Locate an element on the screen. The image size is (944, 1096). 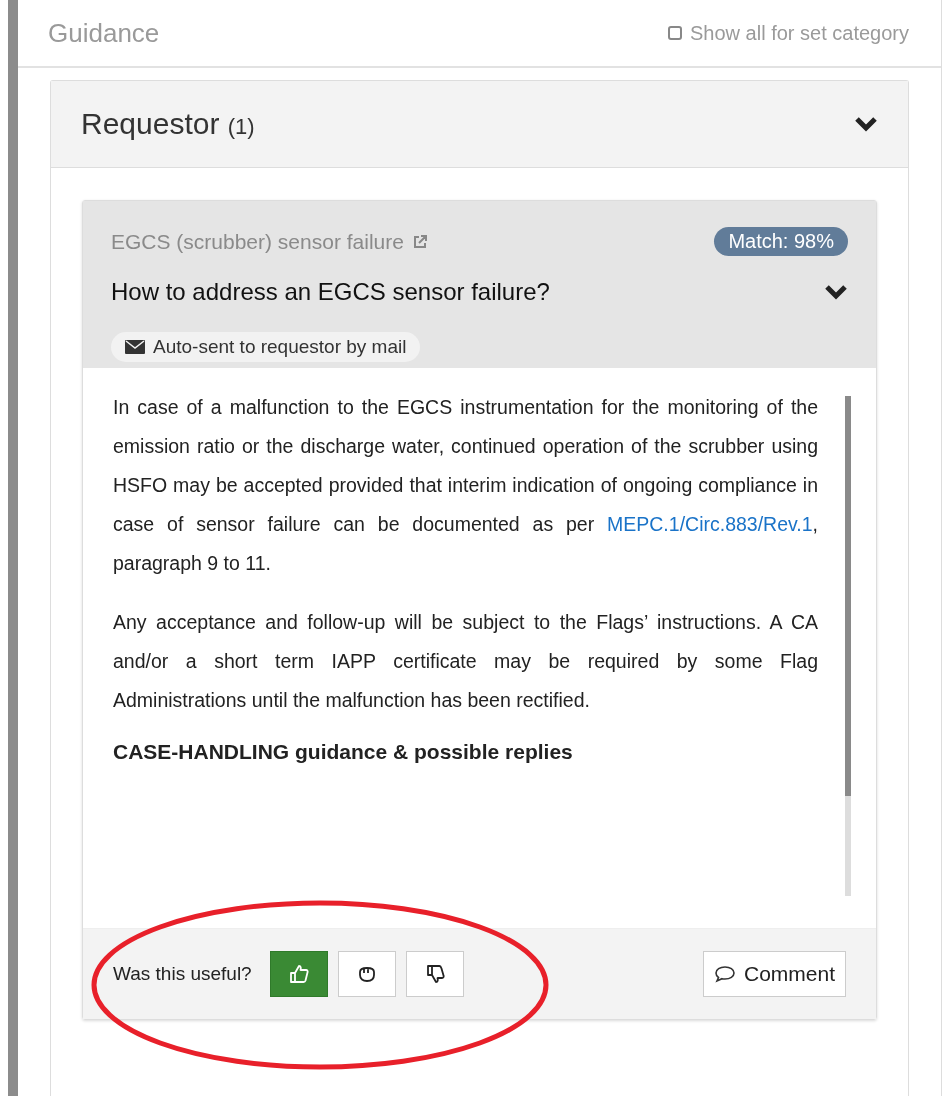
section-header: Requestor (1) is located at coordinates (479, 124).